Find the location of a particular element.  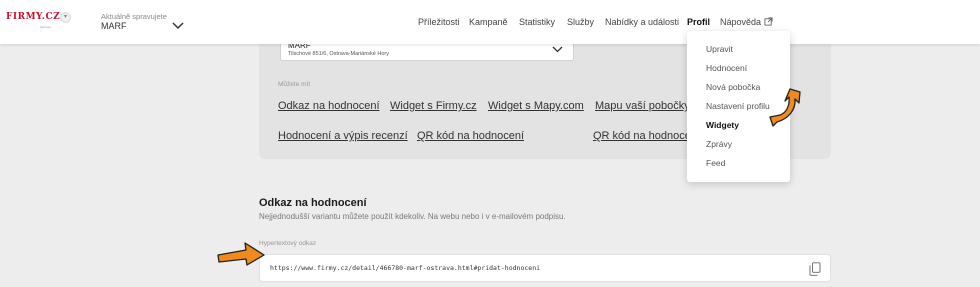

dropdown-hodnoceni: Hodnocení is located at coordinates (726, 68).